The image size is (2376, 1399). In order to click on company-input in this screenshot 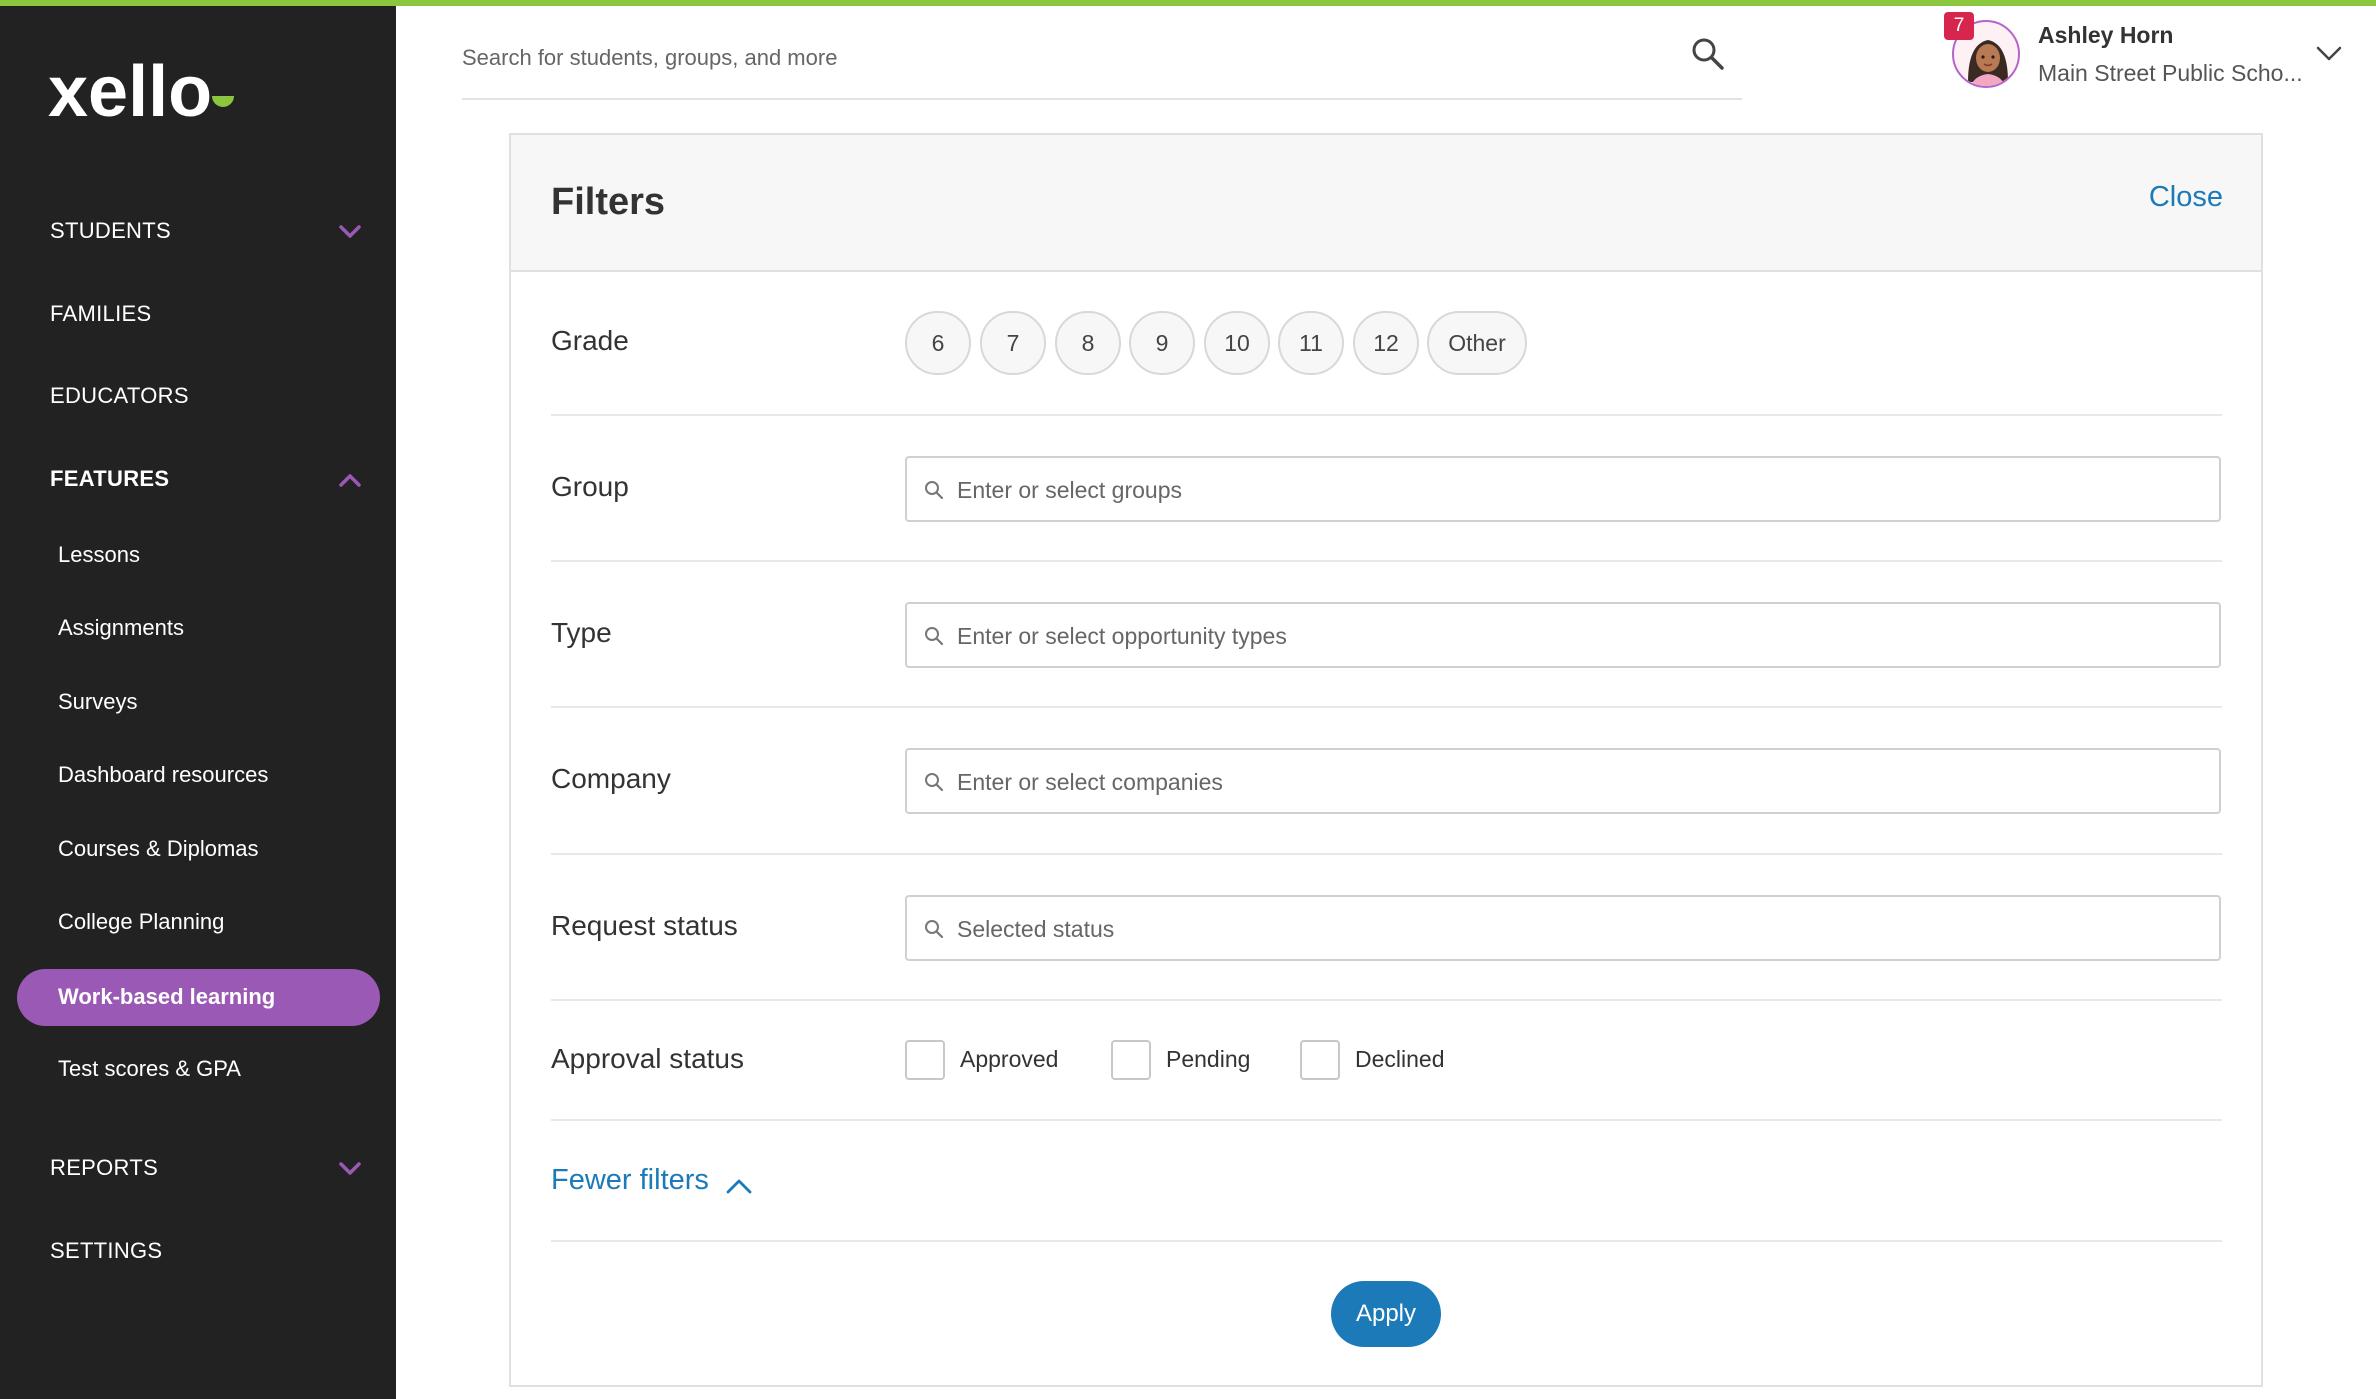, I will do `click(1577, 782)`.